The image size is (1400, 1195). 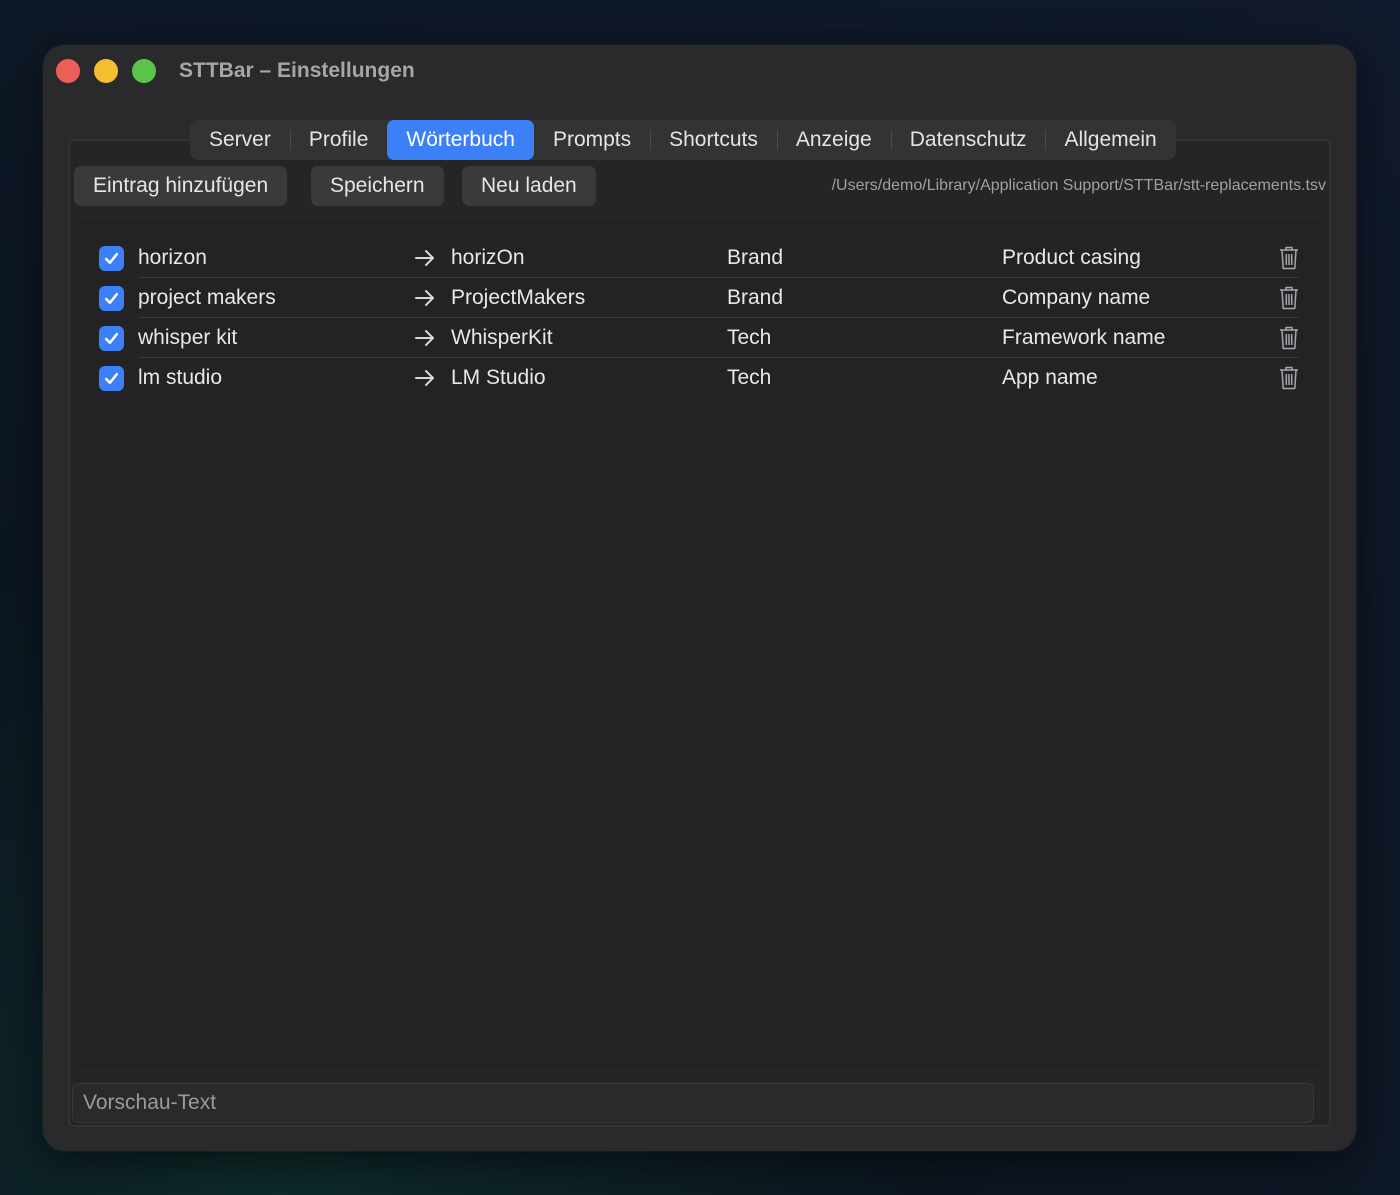 I want to click on entry-from: horizon, so click(x=172, y=257).